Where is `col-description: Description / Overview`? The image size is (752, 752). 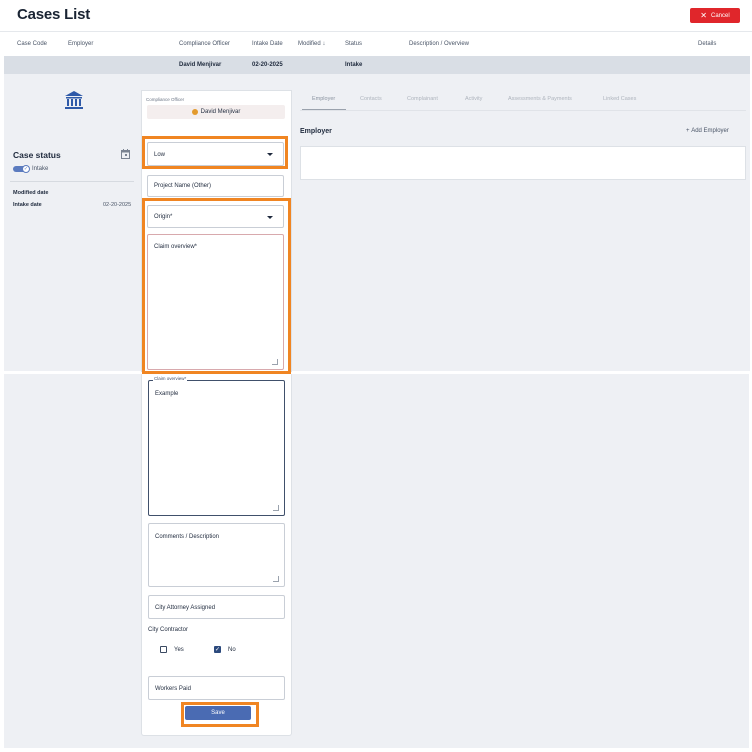 col-description: Description / Overview is located at coordinates (439, 44).